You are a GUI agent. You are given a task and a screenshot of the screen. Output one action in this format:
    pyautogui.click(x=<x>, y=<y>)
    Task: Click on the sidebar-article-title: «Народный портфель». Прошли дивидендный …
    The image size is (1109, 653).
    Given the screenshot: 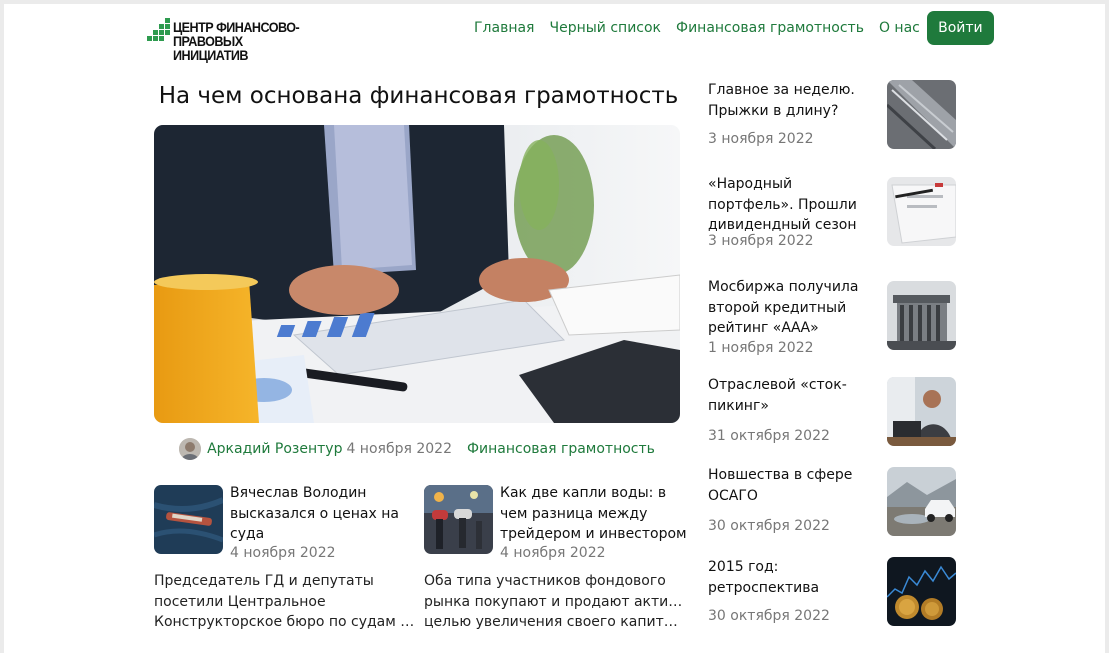 What is the action you would take?
    pyautogui.click(x=794, y=205)
    